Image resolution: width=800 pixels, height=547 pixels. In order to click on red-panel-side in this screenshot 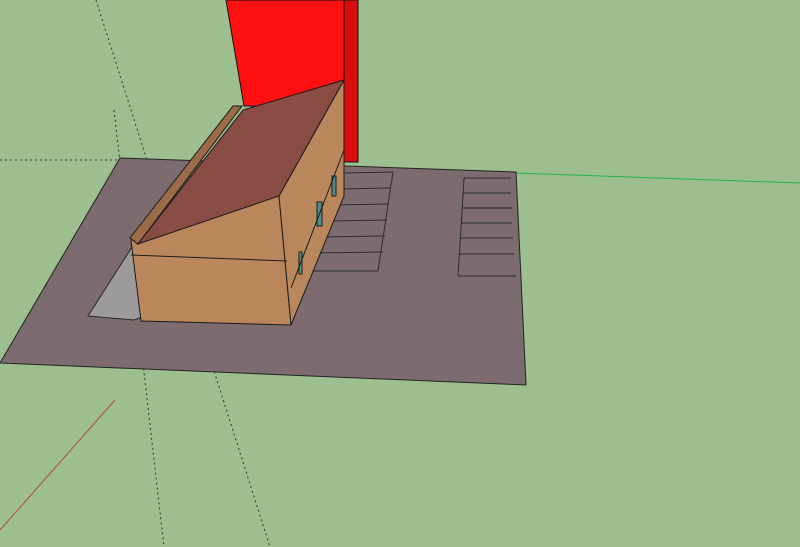, I will do `click(351, 81)`.